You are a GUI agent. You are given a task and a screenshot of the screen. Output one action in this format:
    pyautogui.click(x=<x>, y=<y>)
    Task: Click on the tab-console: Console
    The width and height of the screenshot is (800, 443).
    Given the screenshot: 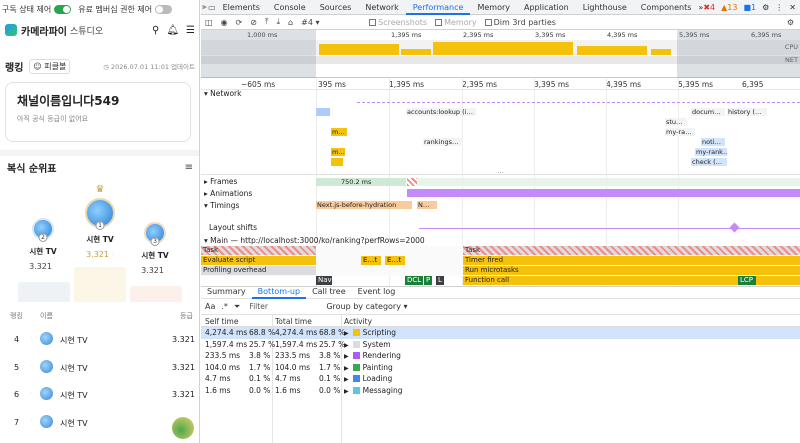 What is the action you would take?
    pyautogui.click(x=290, y=7)
    